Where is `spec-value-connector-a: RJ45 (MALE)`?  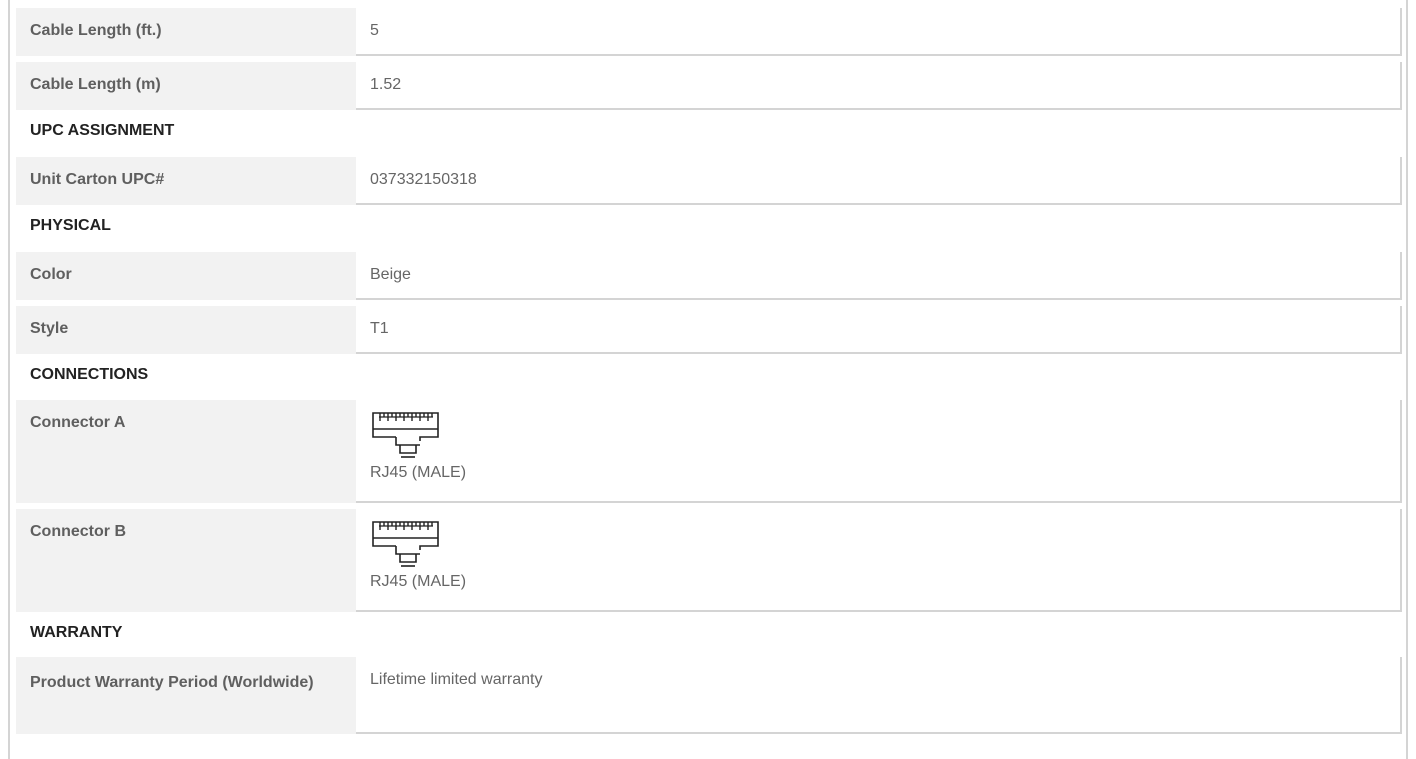
spec-value-connector-a: RJ45 (MALE) is located at coordinates (879, 451).